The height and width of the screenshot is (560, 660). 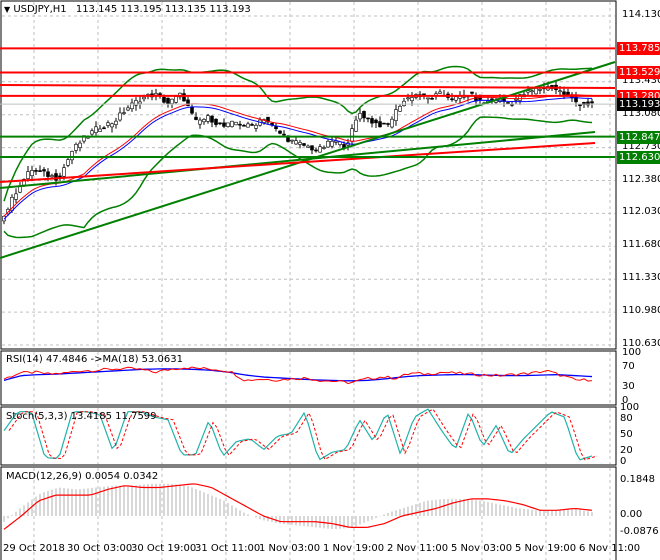 What do you see at coordinates (641, 212) in the screenshot?
I see `price-tick-label: 112.030` at bounding box center [641, 212].